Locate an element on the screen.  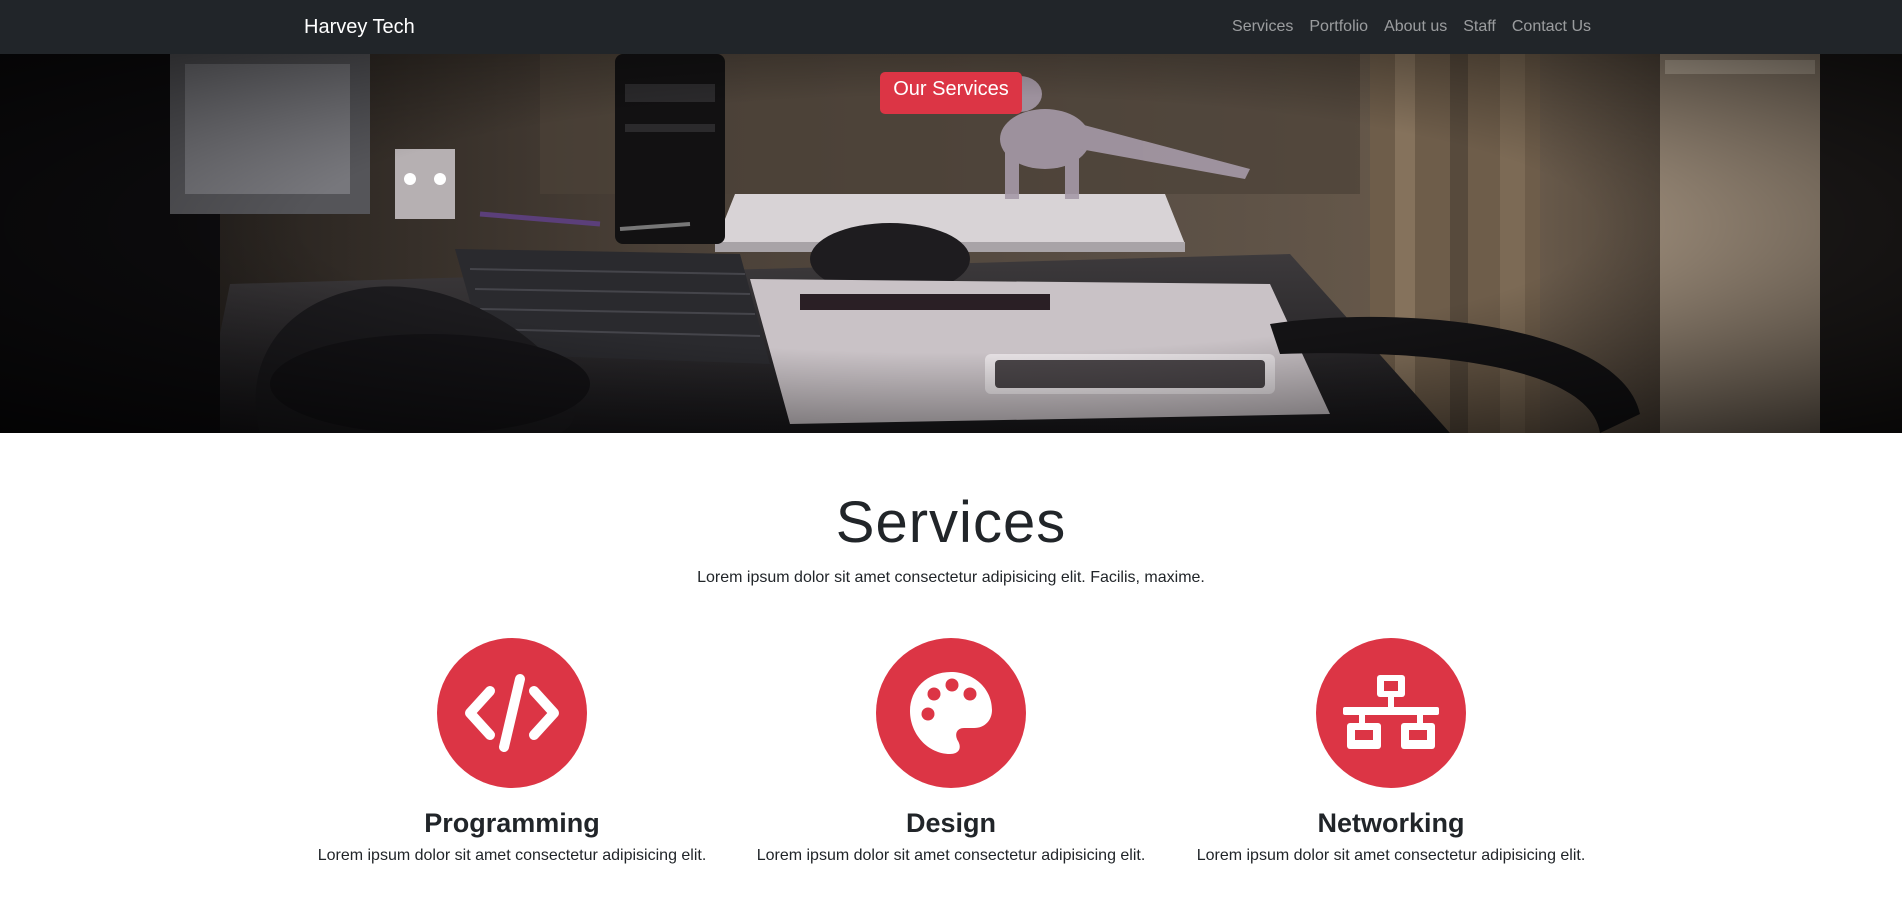
nav-link-staff: Staff is located at coordinates (1479, 27).